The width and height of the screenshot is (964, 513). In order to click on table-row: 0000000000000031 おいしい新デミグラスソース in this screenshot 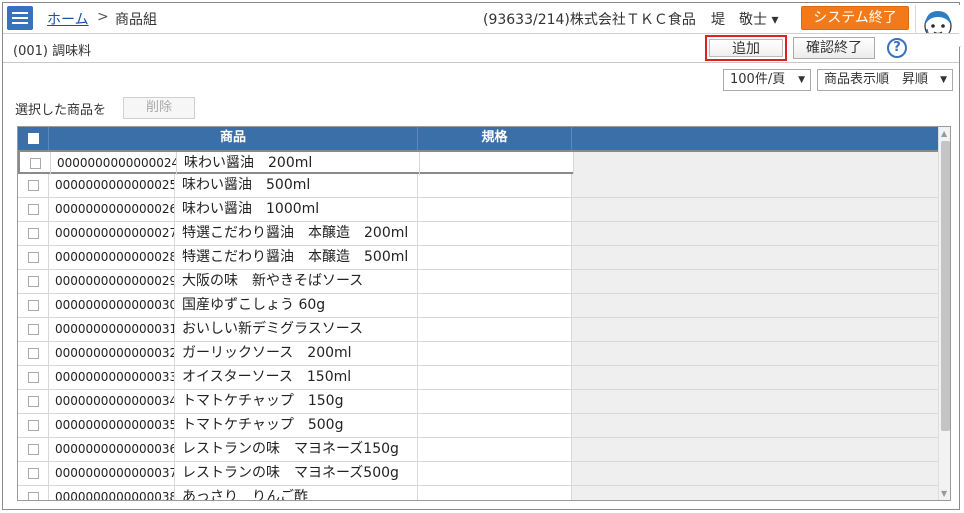, I will do `click(479, 330)`.